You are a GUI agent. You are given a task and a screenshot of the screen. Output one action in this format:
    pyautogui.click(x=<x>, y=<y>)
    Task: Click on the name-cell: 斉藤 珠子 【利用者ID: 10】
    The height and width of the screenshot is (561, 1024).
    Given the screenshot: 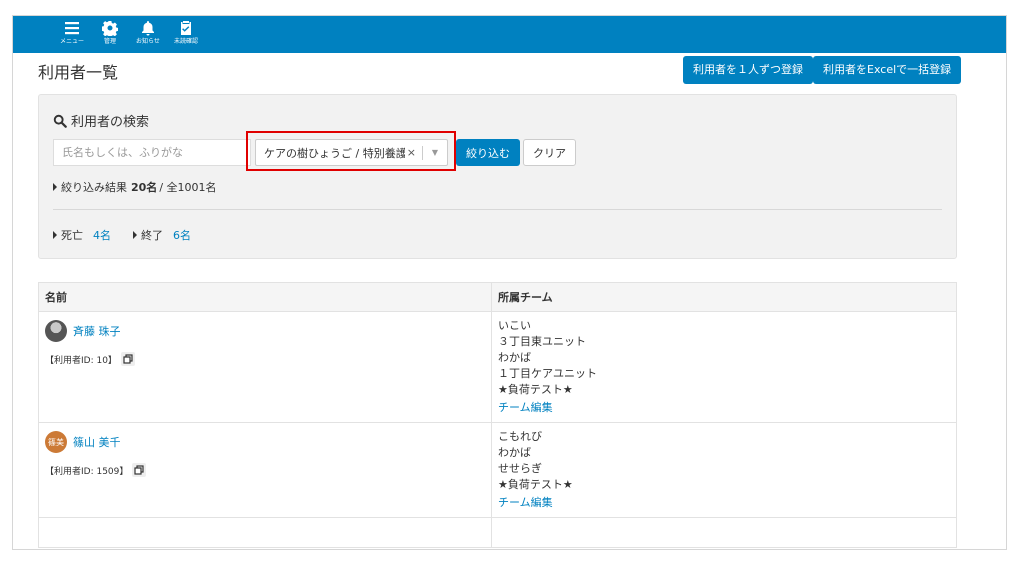 What is the action you would take?
    pyautogui.click(x=265, y=367)
    